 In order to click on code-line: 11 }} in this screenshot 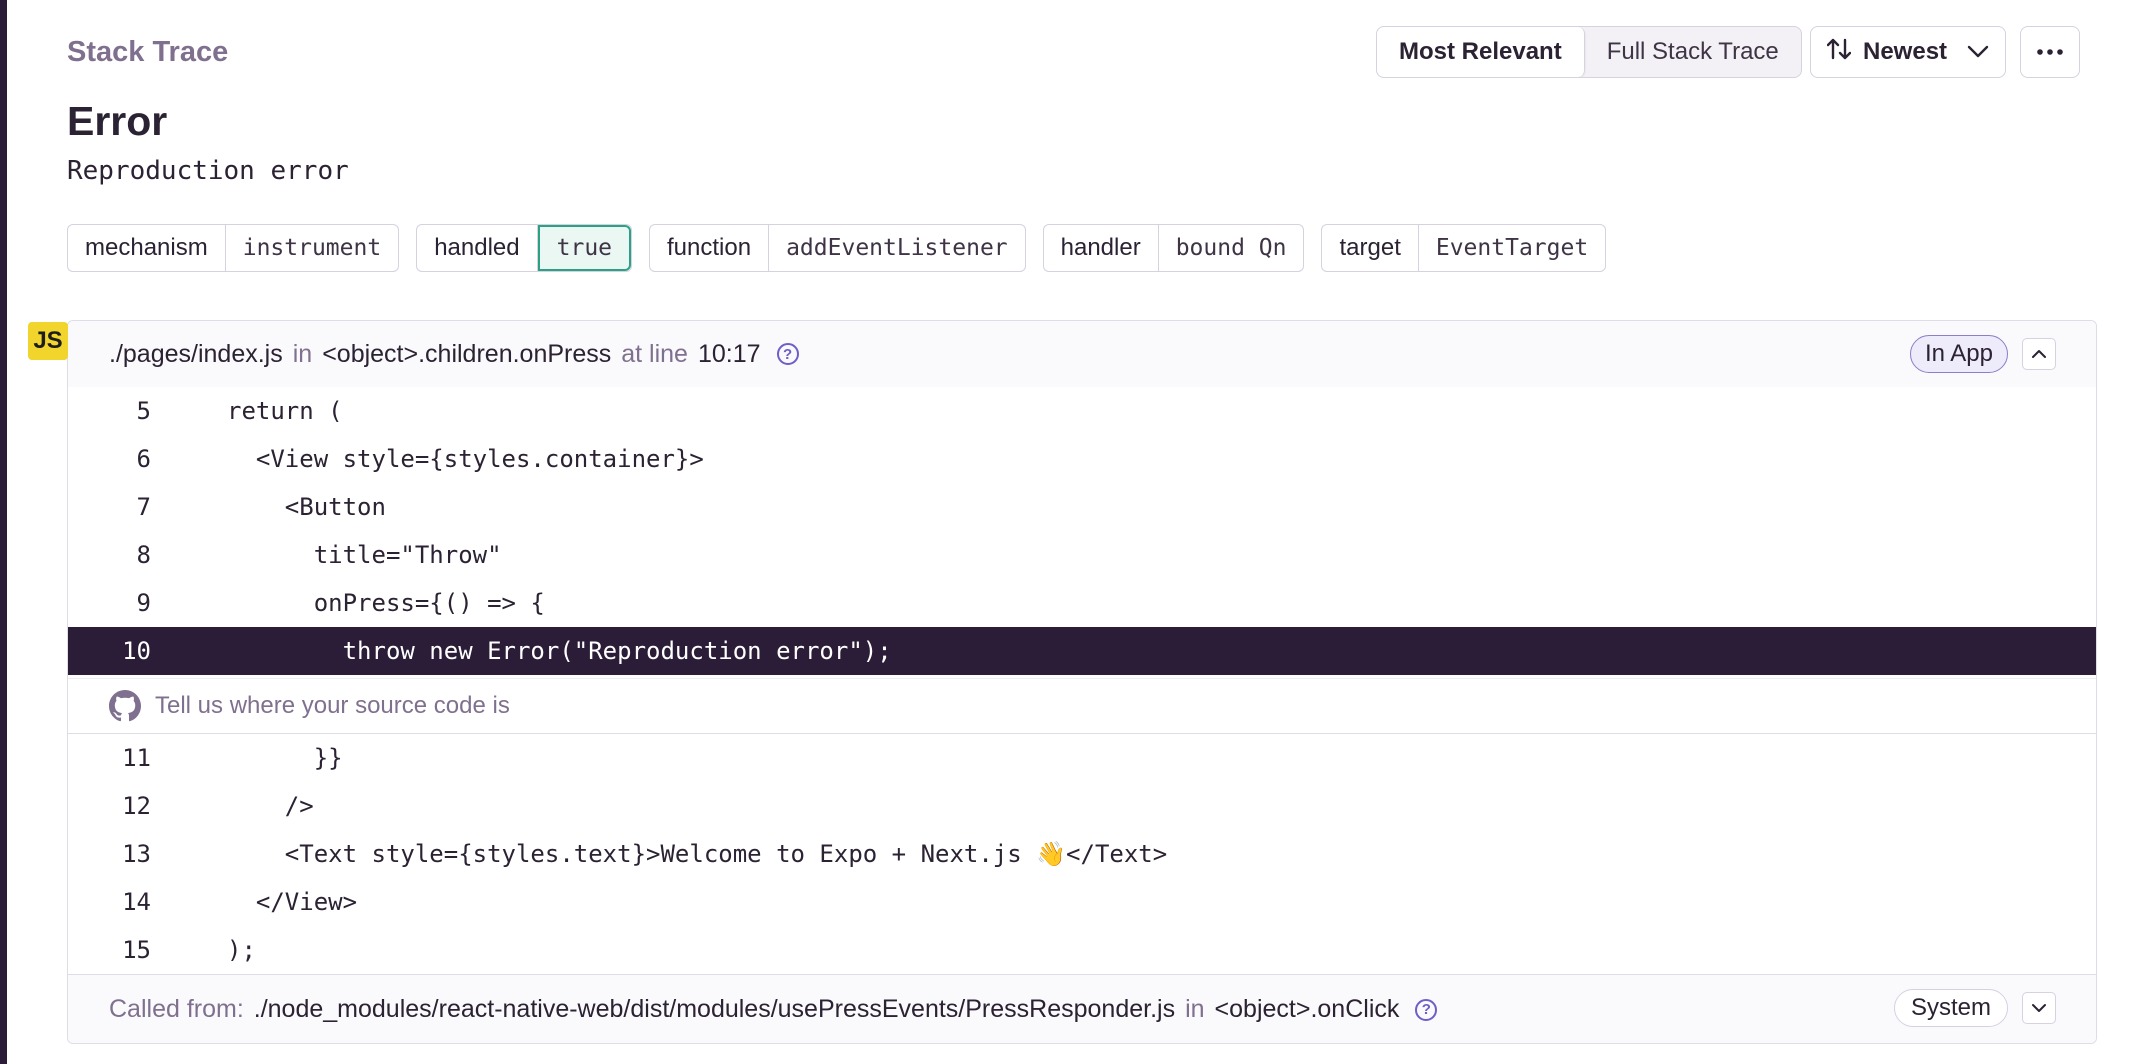, I will do `click(1082, 758)`.